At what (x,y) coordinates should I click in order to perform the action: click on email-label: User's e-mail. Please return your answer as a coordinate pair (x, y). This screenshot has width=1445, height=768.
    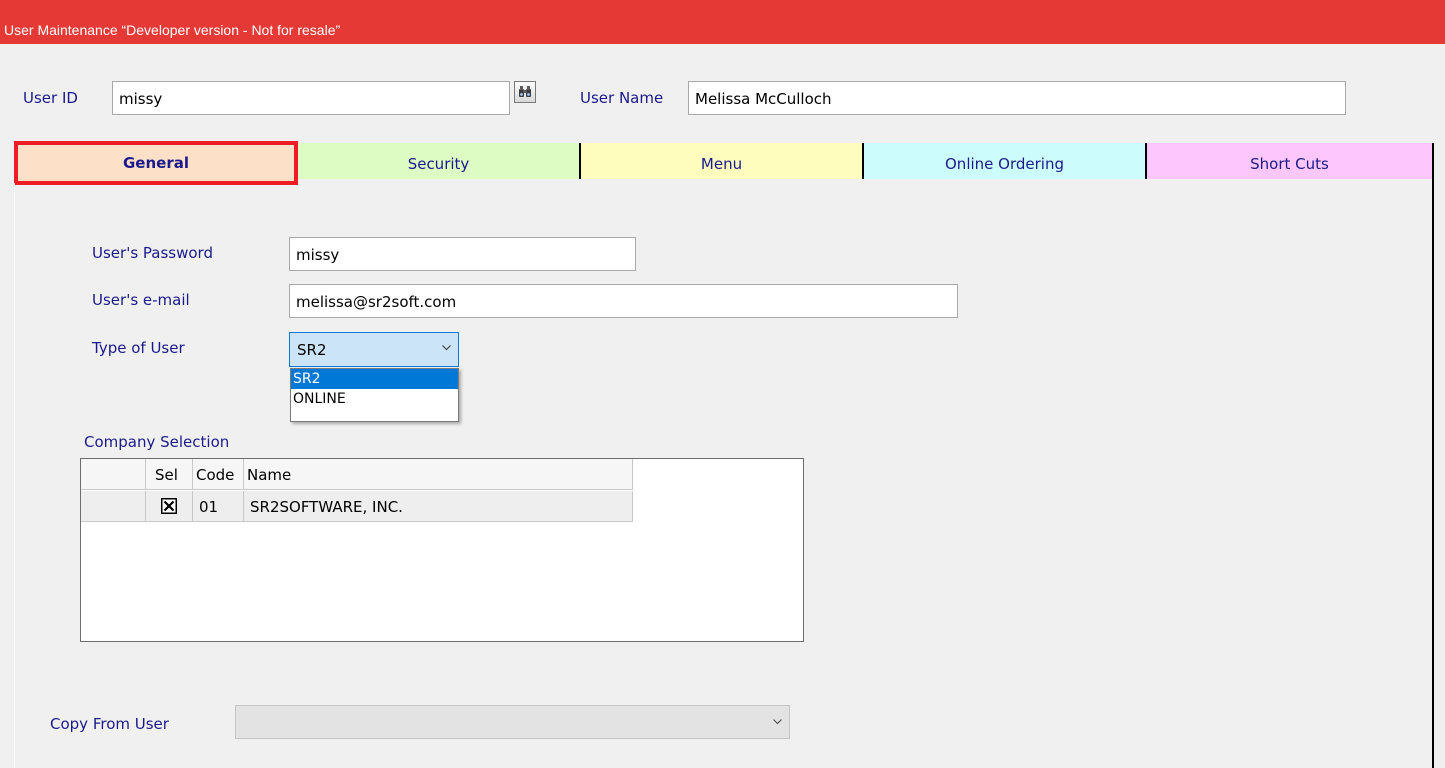
    Looking at the image, I should click on (141, 300).